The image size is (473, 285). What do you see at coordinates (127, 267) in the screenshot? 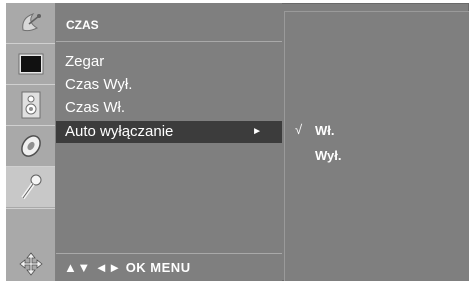
I see `nav-hint: ▲▼ ◄► OK MENU` at bounding box center [127, 267].